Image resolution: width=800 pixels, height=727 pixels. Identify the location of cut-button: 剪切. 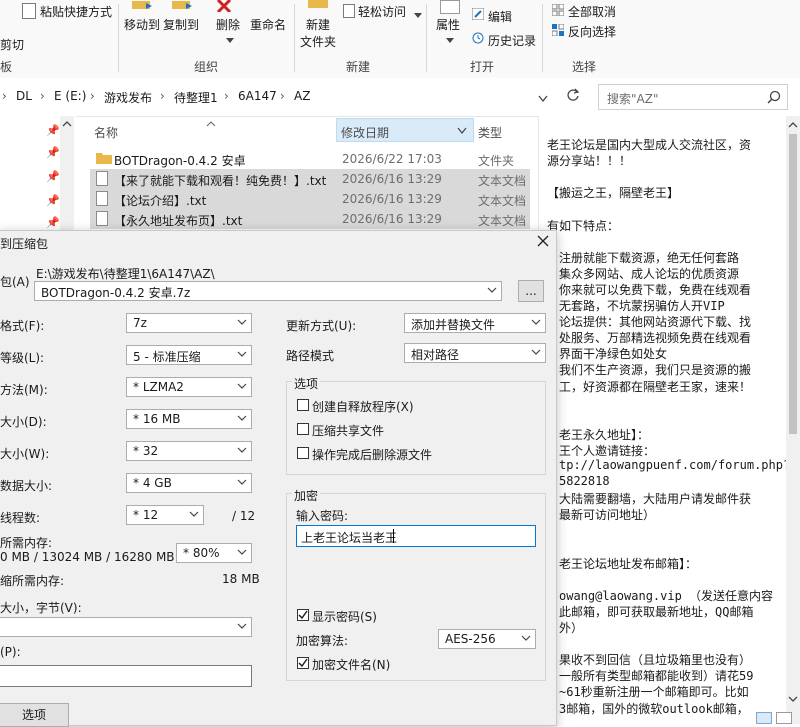
(12, 44).